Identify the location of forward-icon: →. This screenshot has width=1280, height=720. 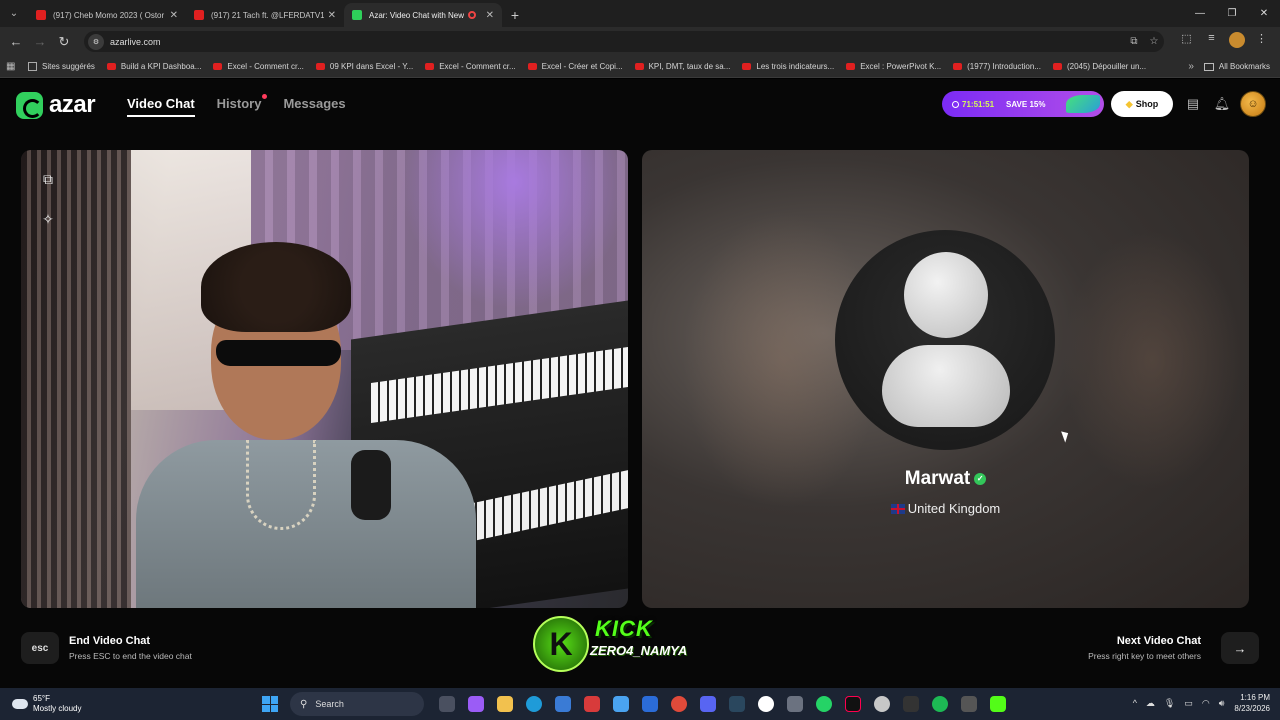
(40, 41).